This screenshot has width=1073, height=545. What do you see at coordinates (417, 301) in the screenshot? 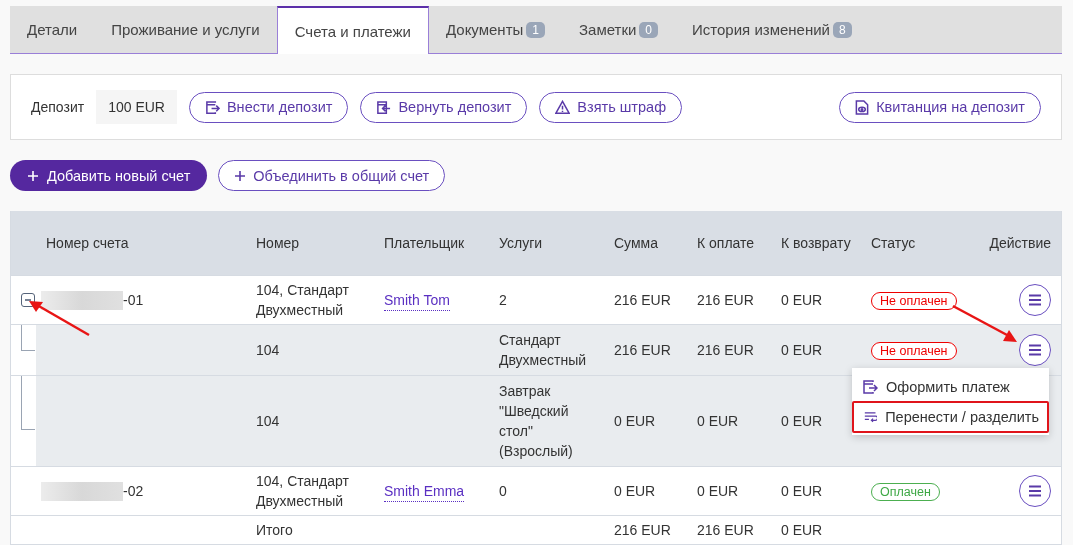
I see `payer-link: Smith Tom` at bounding box center [417, 301].